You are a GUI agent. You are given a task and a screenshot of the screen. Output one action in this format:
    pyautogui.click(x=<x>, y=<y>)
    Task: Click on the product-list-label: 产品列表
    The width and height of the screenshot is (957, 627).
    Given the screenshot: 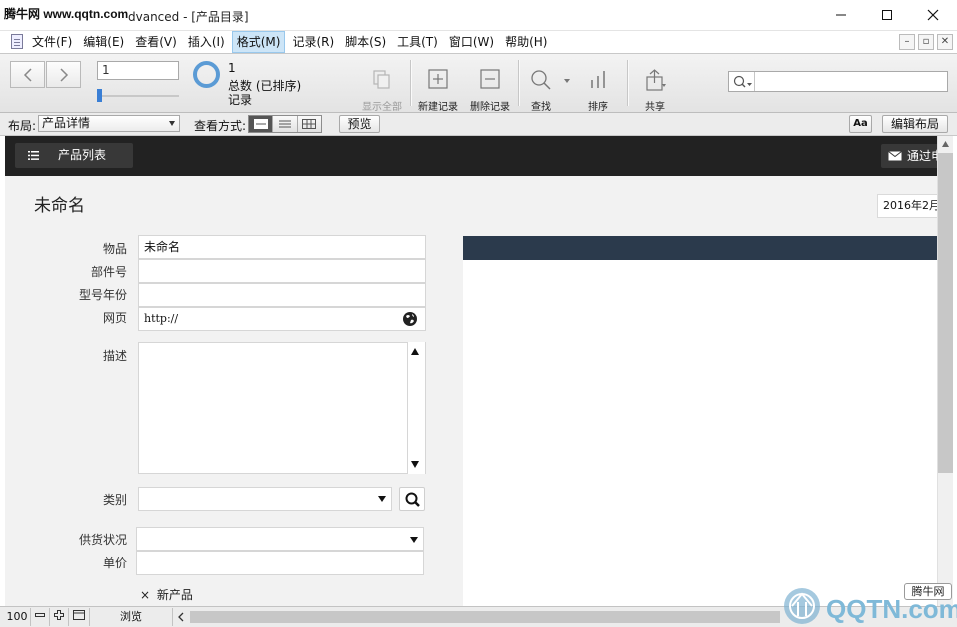 What is the action you would take?
    pyautogui.click(x=82, y=155)
    